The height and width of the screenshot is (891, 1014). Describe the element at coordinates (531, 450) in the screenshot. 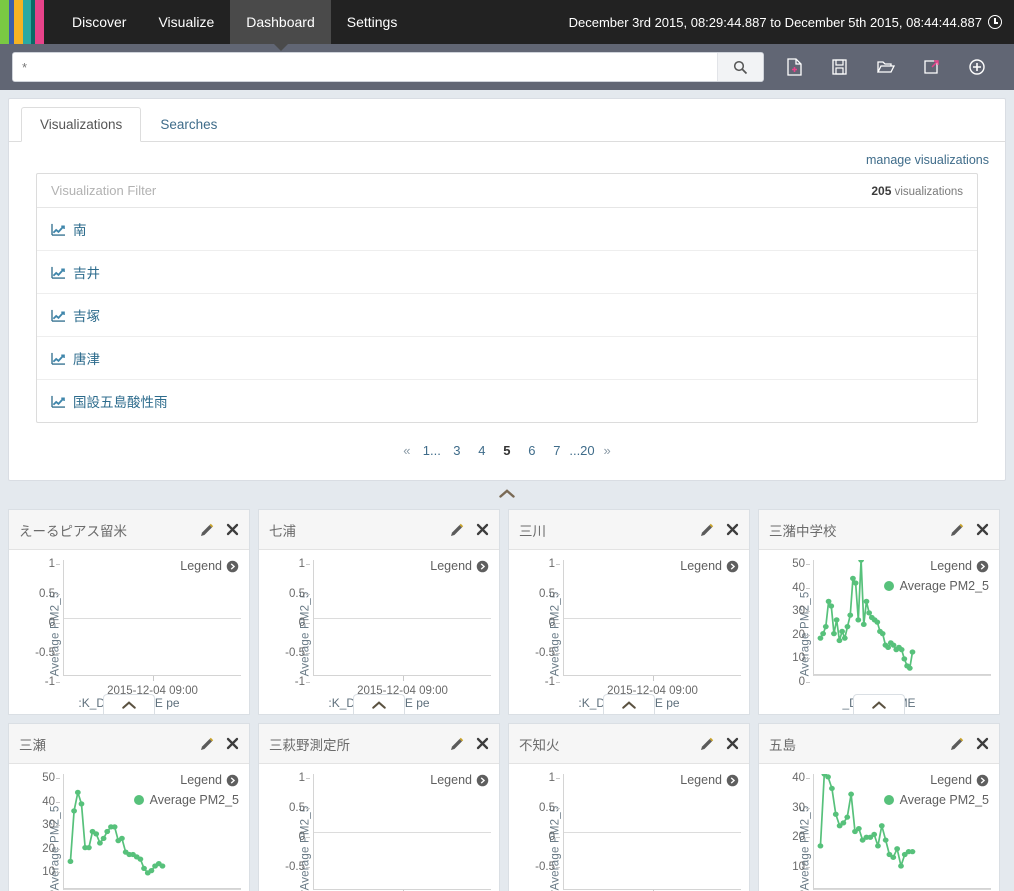

I see `pagination-page: 6` at that location.